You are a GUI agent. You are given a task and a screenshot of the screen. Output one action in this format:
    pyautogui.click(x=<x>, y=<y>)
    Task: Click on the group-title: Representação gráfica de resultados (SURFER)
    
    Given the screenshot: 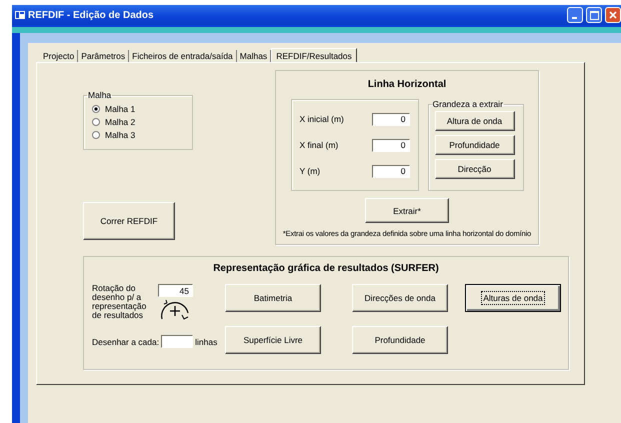 What is the action you would take?
    pyautogui.click(x=326, y=268)
    